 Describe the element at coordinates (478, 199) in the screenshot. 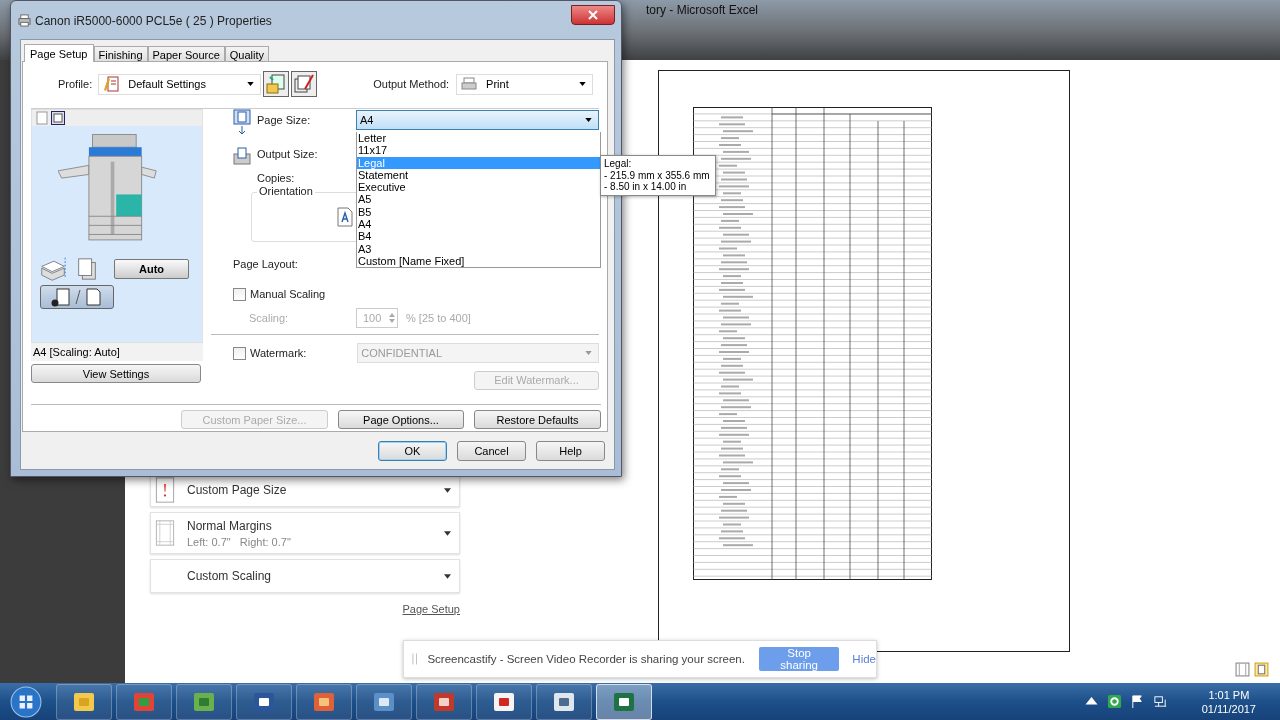

I see `list-option: A5` at that location.